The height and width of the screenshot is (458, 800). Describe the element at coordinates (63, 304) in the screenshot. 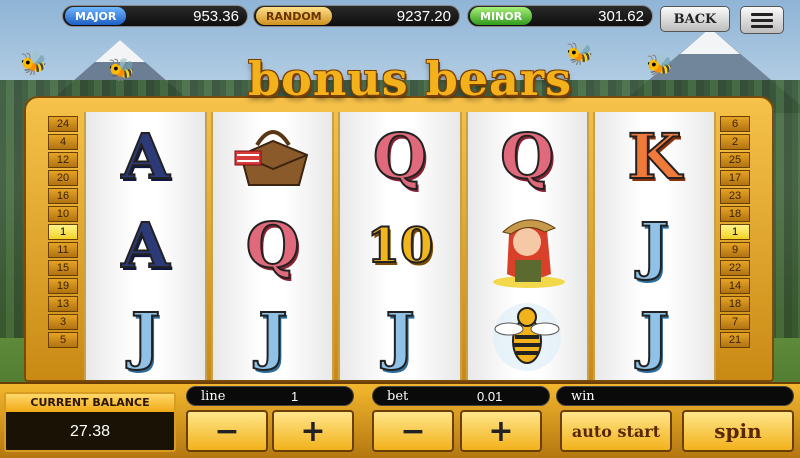

I see `payline-number: 13` at that location.